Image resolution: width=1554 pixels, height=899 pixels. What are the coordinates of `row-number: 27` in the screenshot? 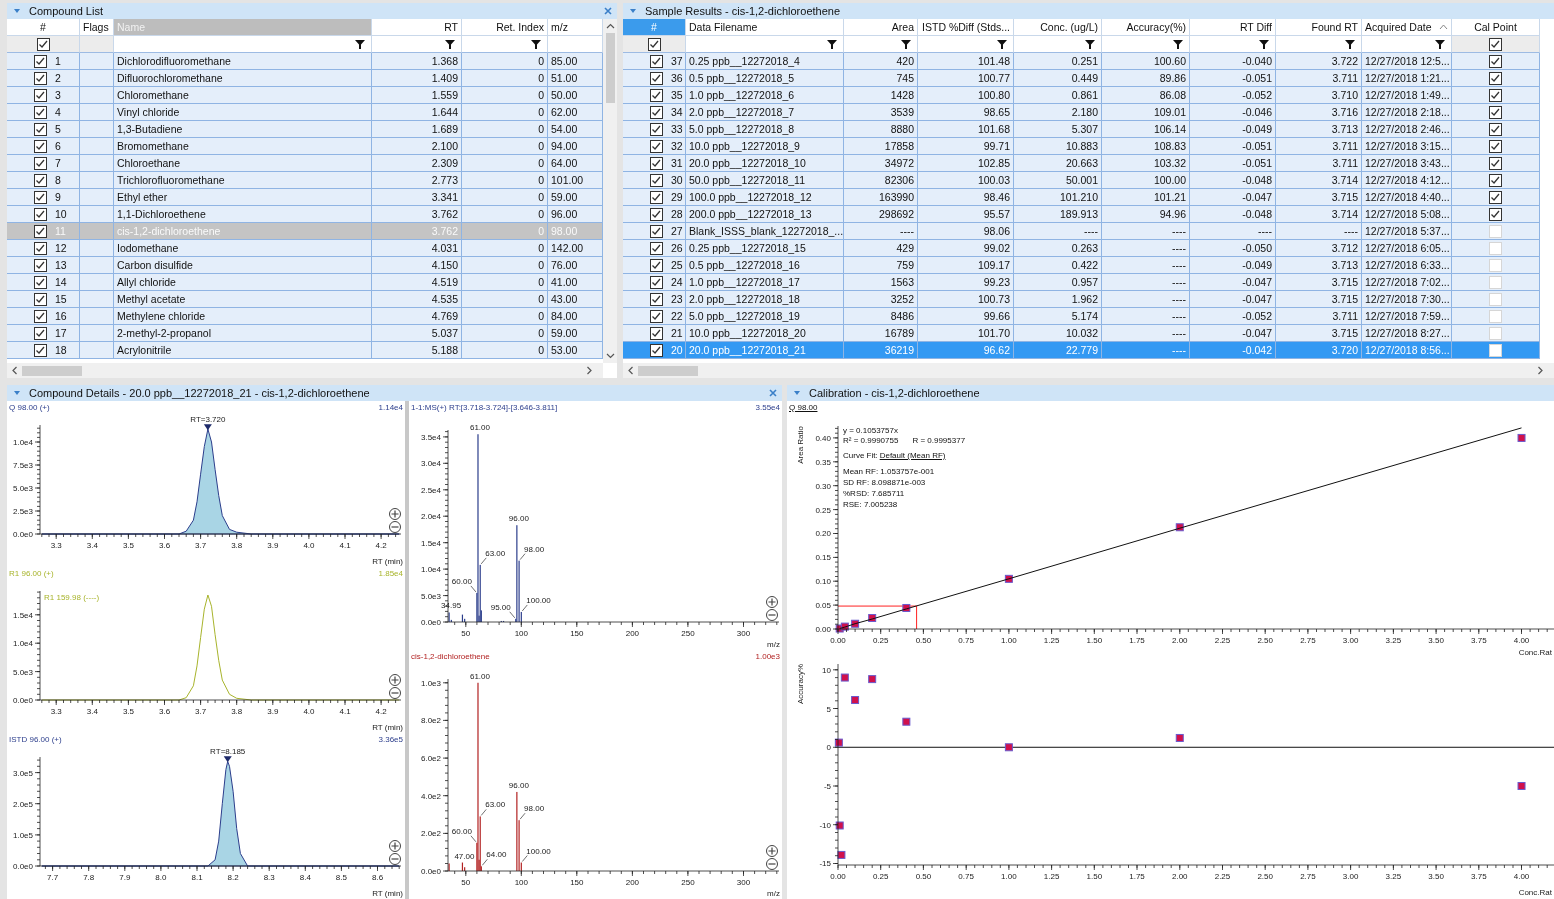 It's located at (677, 231).